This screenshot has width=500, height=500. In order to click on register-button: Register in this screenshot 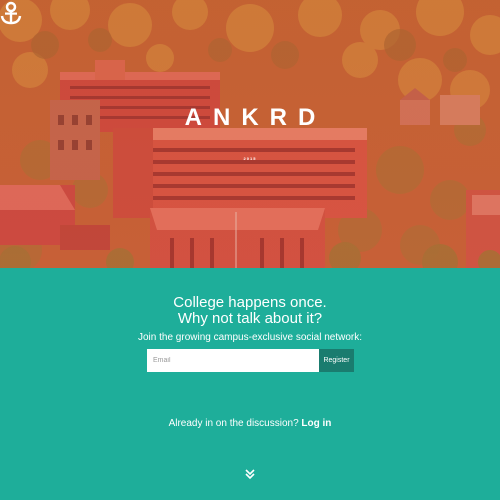, I will do `click(336, 360)`.